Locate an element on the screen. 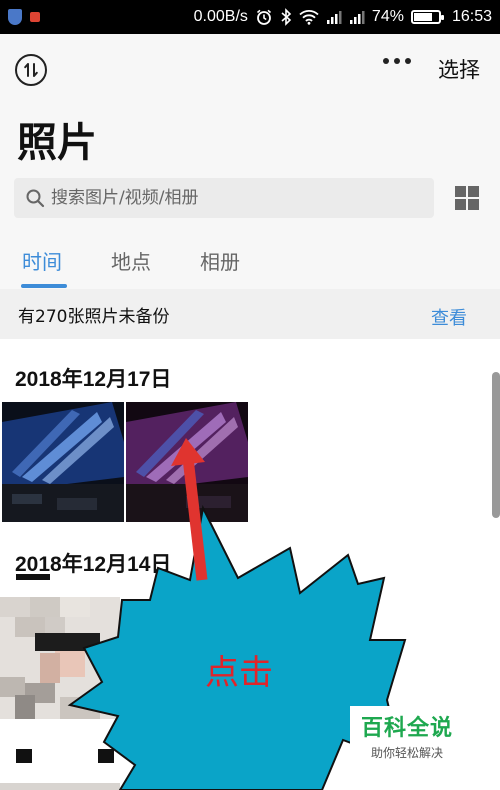 The image size is (500, 790). active-tab-indicator is located at coordinates (44, 286).